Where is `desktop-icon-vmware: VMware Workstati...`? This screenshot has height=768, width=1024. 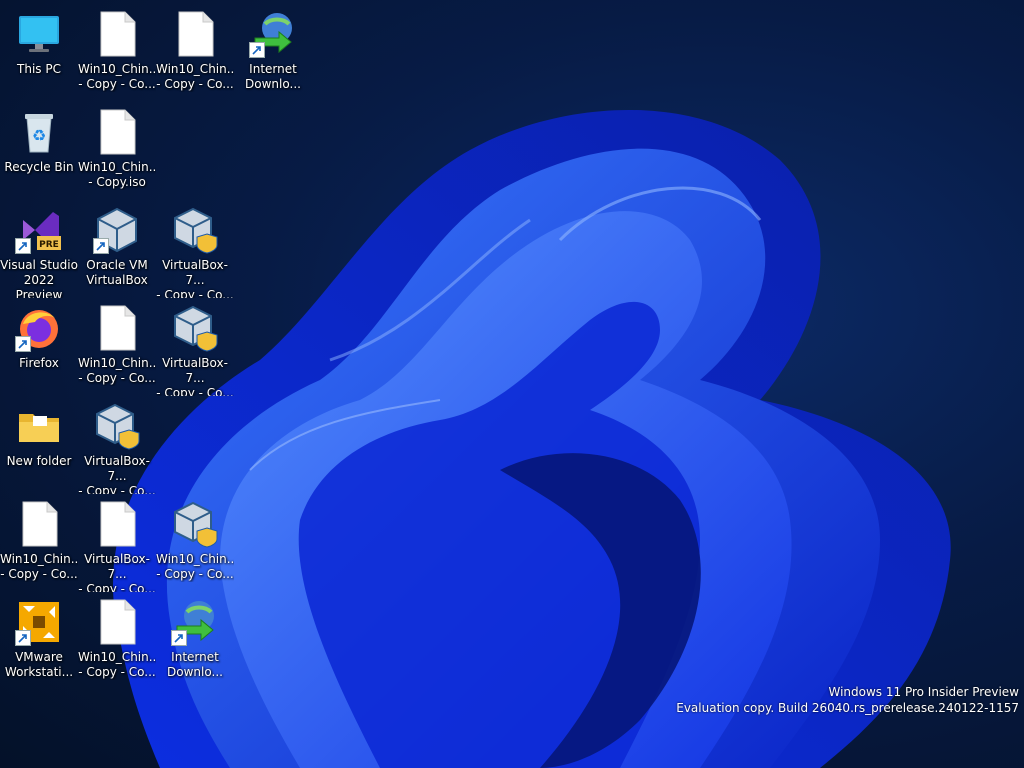
desktop-icon-vmware: VMware Workstati... is located at coordinates (39, 642).